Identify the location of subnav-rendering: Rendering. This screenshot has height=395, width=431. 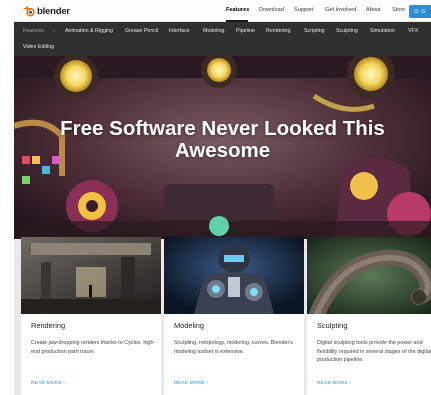
(278, 31).